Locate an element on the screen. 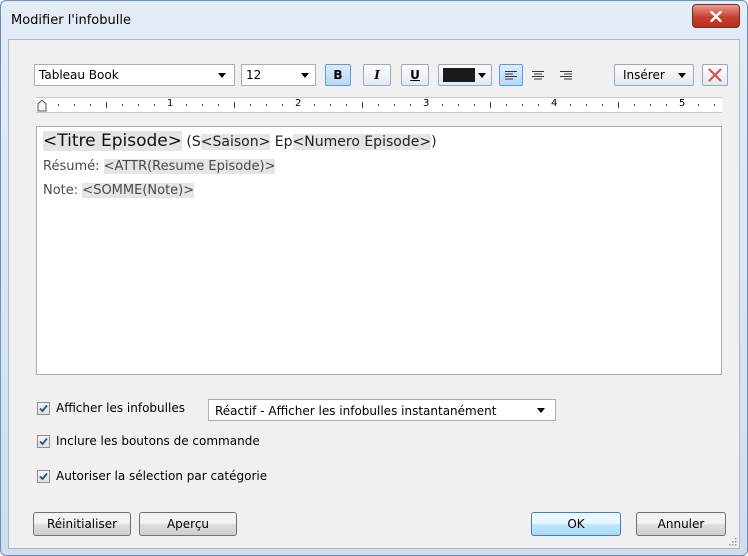 This screenshot has width=748, height=556. align-left-icon is located at coordinates (511, 74).